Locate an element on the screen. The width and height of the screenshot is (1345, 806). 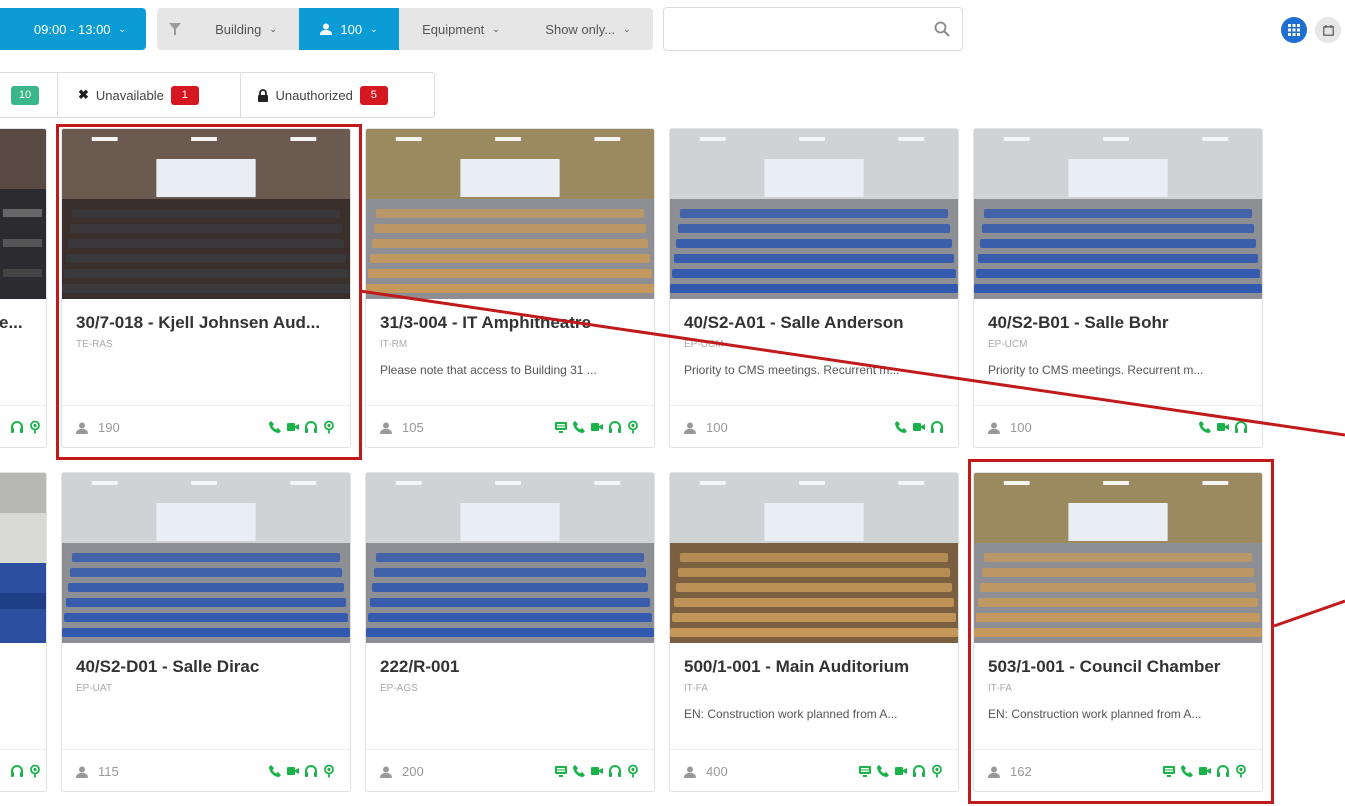
unauthorized-count-badge: 5 is located at coordinates (373, 95).